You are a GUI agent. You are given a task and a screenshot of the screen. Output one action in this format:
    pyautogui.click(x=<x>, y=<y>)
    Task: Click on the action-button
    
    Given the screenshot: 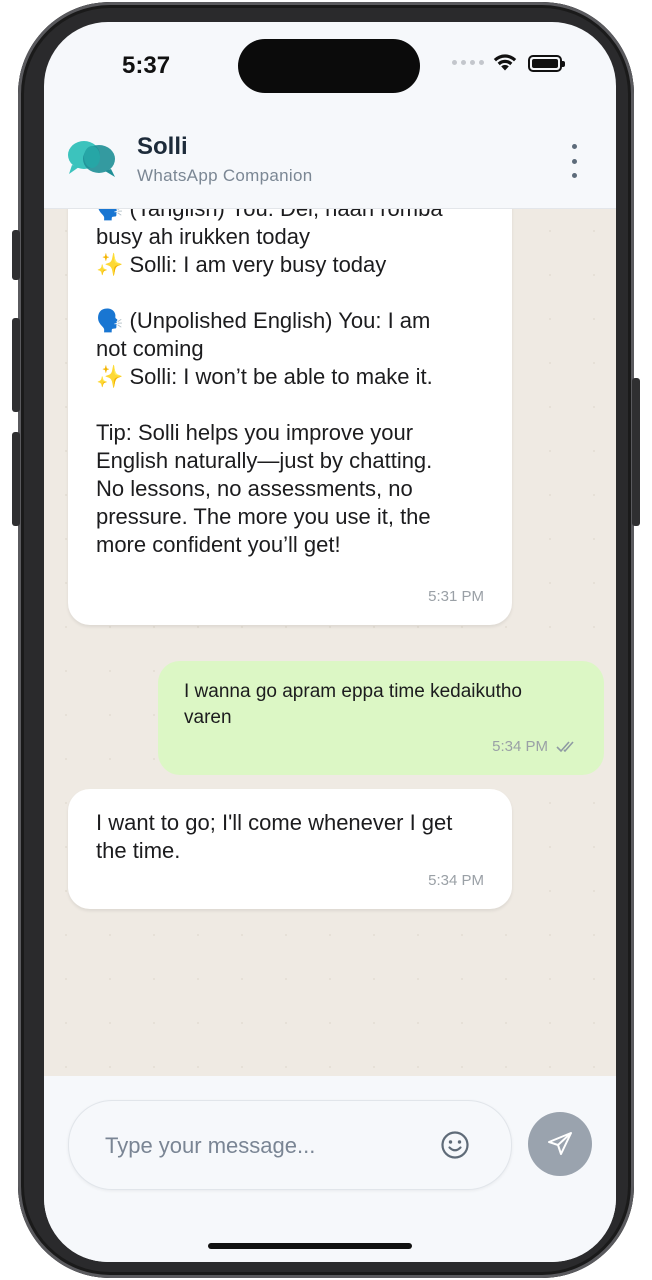 What is the action you would take?
    pyautogui.click(x=16, y=255)
    